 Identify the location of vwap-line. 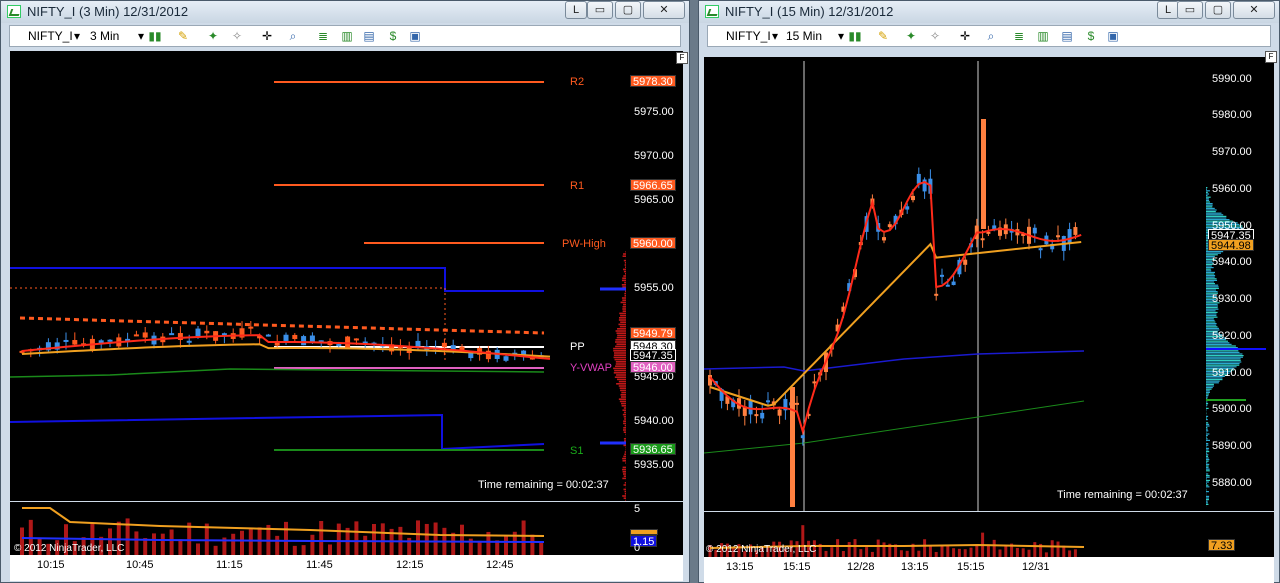
(895, 324).